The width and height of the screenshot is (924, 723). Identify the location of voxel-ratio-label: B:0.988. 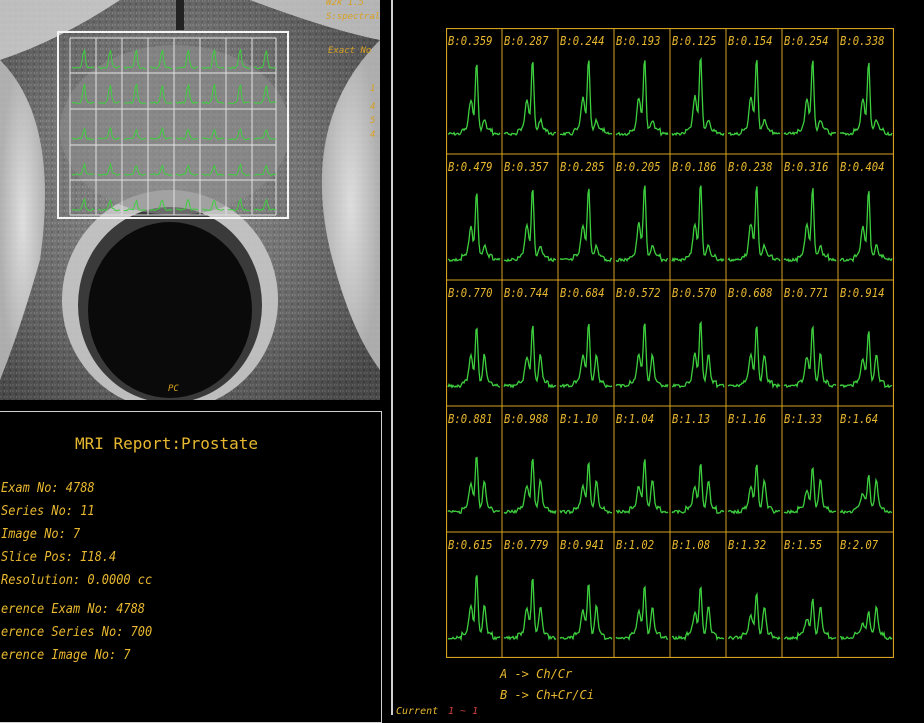
(526, 419).